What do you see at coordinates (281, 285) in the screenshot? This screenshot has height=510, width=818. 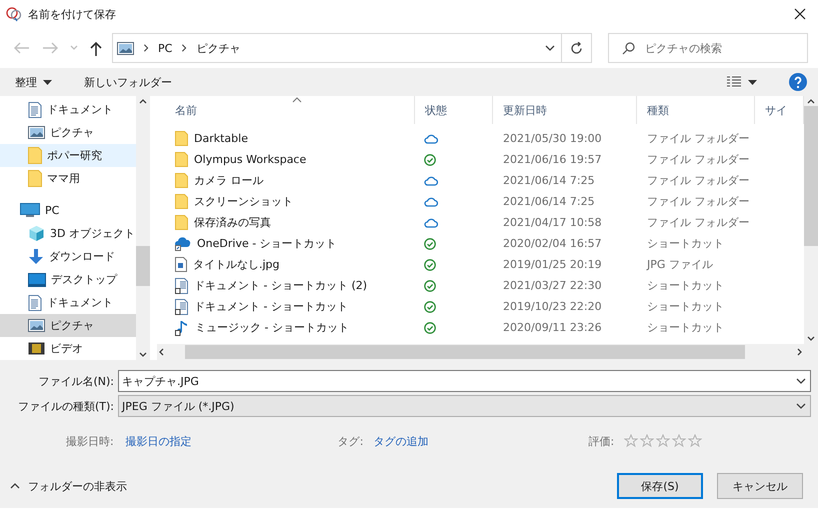 I see `file-name: ドキュメント - ショートカット (2)` at bounding box center [281, 285].